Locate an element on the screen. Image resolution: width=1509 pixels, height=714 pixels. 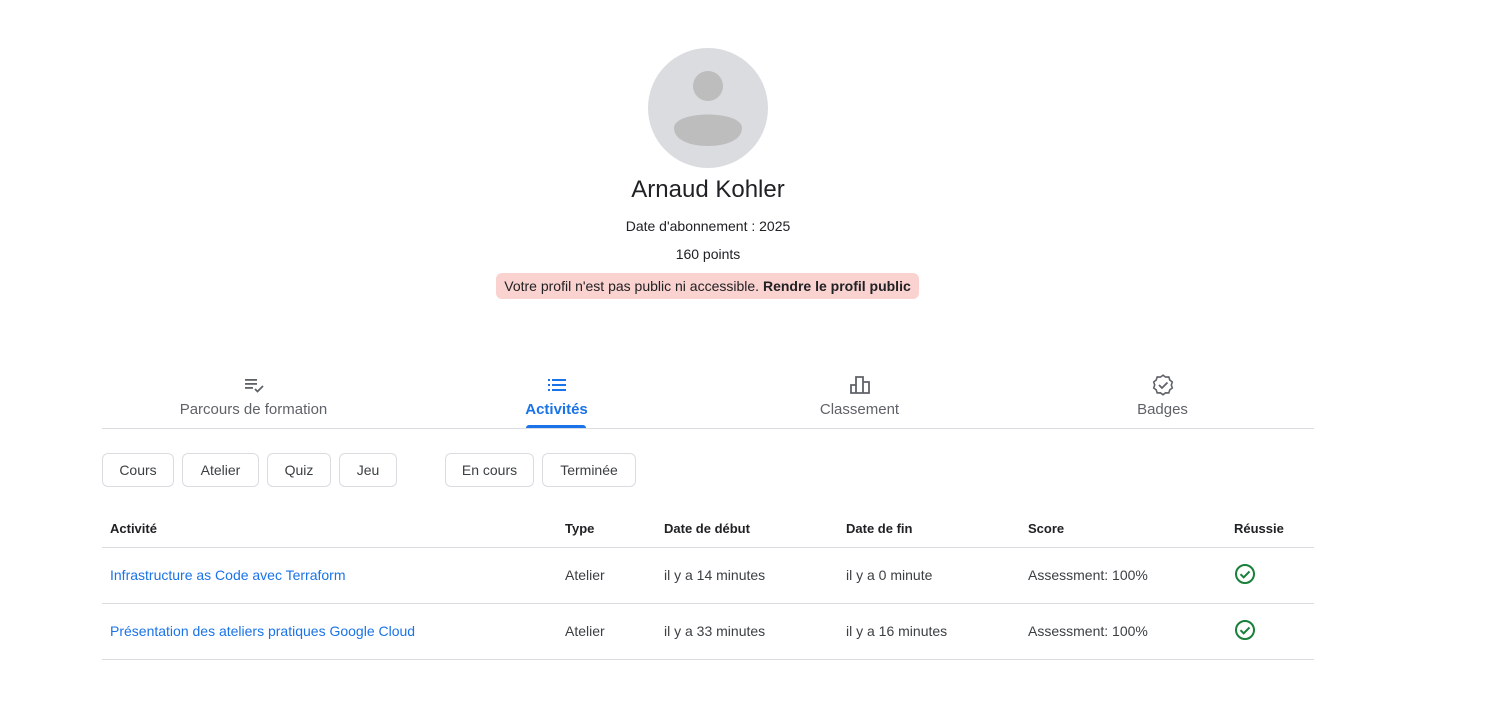
column-header-score: Score is located at coordinates (1046, 528).